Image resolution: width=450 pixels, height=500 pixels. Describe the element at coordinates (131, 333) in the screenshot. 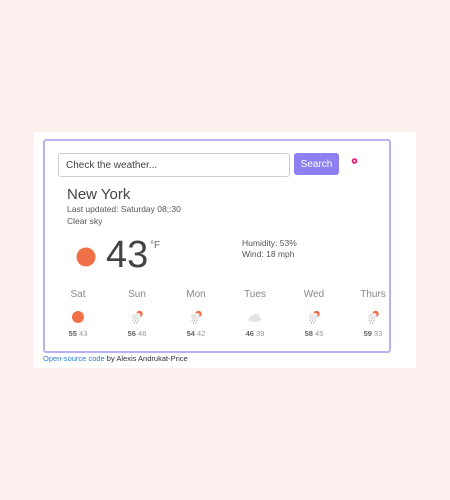

I see `forecast-max-temp: 56` at that location.